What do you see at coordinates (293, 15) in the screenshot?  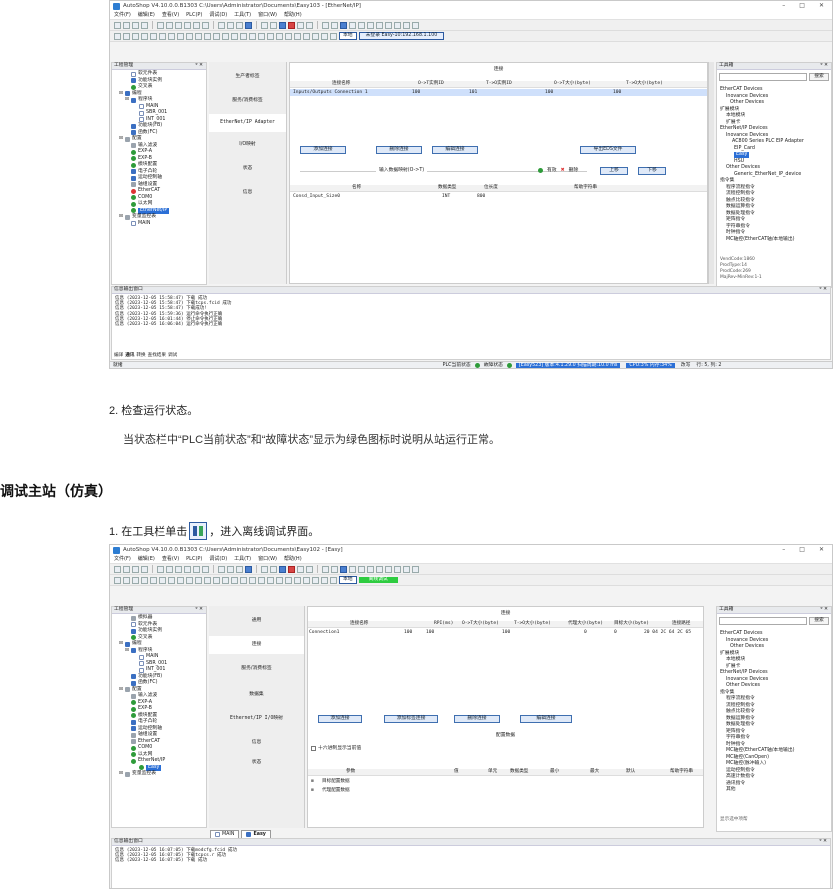 I see `menu-help: 帮助(H)` at bounding box center [293, 15].